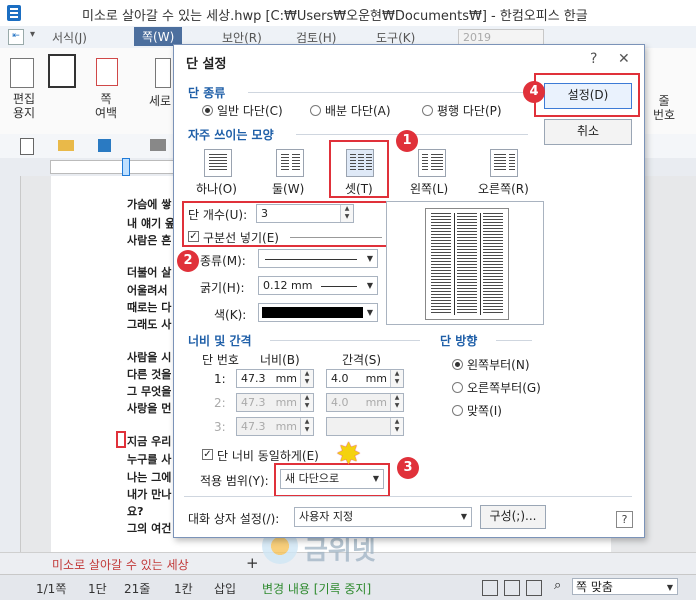  What do you see at coordinates (365, 426) in the screenshot?
I see `gap-input-3: ▲ ▼` at bounding box center [365, 426].